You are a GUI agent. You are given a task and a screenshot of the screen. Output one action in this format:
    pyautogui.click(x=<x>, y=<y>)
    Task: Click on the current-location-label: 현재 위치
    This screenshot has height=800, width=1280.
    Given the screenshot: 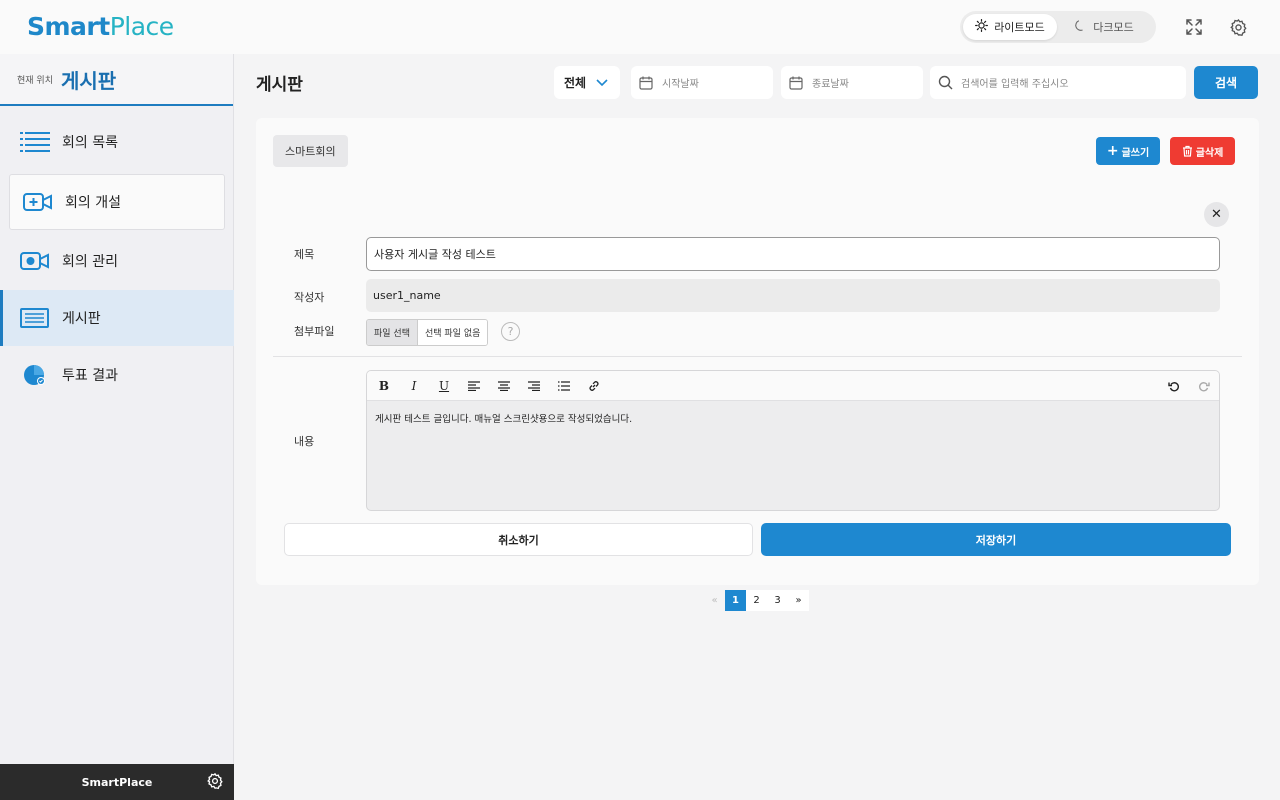 What is the action you would take?
    pyautogui.click(x=35, y=80)
    